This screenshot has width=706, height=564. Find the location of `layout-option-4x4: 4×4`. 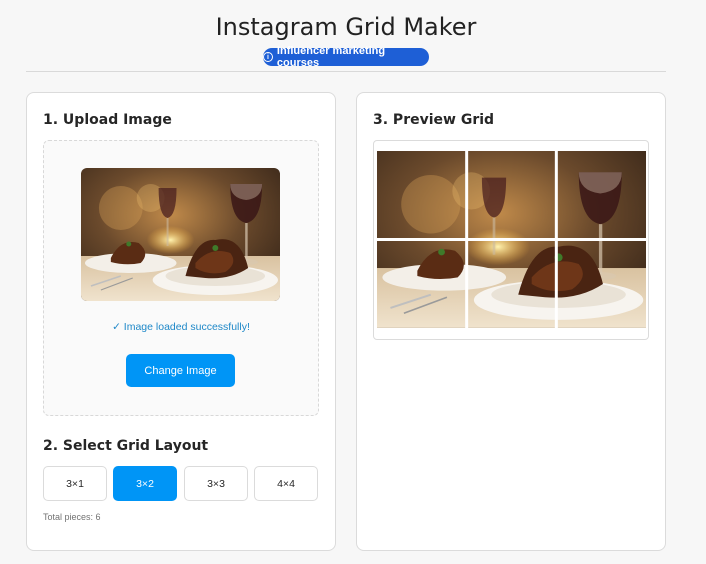

layout-option-4x4: 4×4 is located at coordinates (286, 483).